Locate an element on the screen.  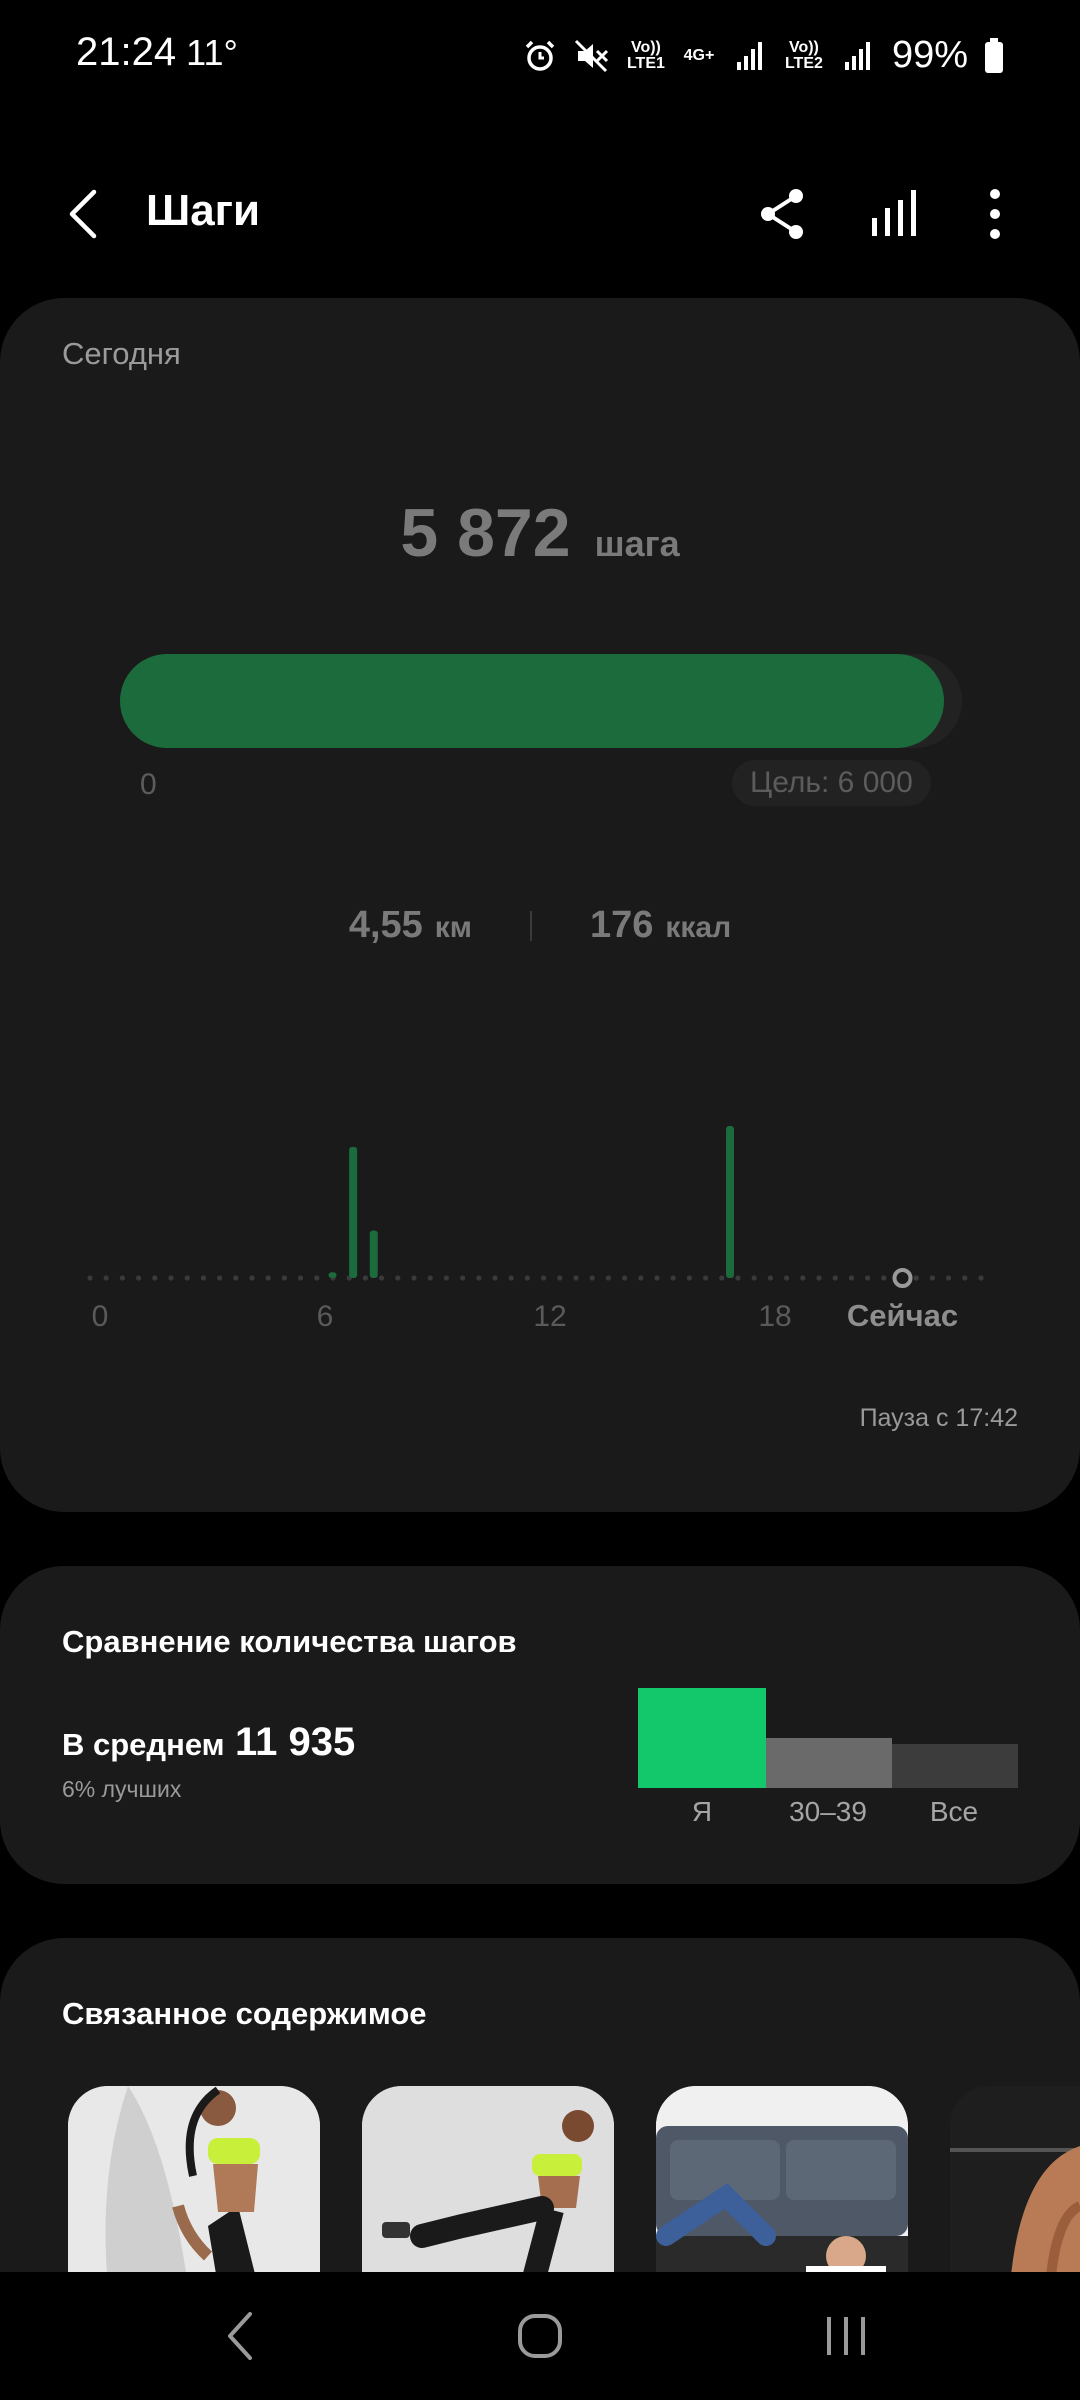
status-icons: Vo)) LTE1 4G+ Vo)) LTE2 99% is located at coordinates (763, 55).